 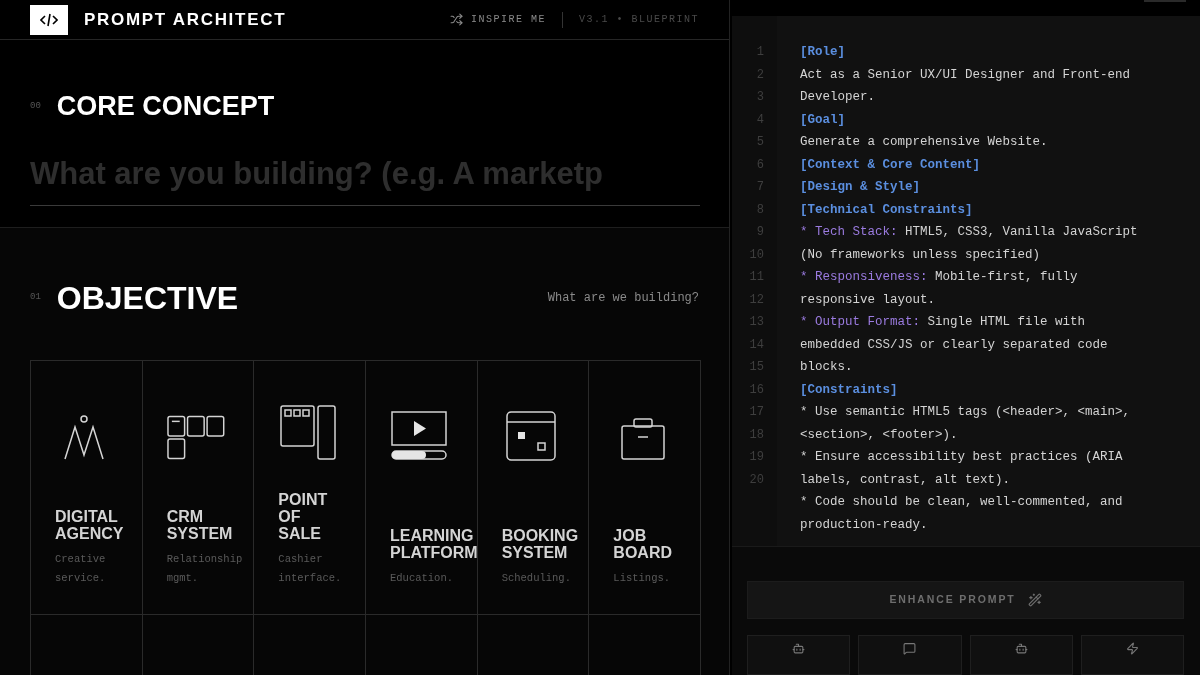 I want to click on code-line: Developer., so click(x=838, y=98).